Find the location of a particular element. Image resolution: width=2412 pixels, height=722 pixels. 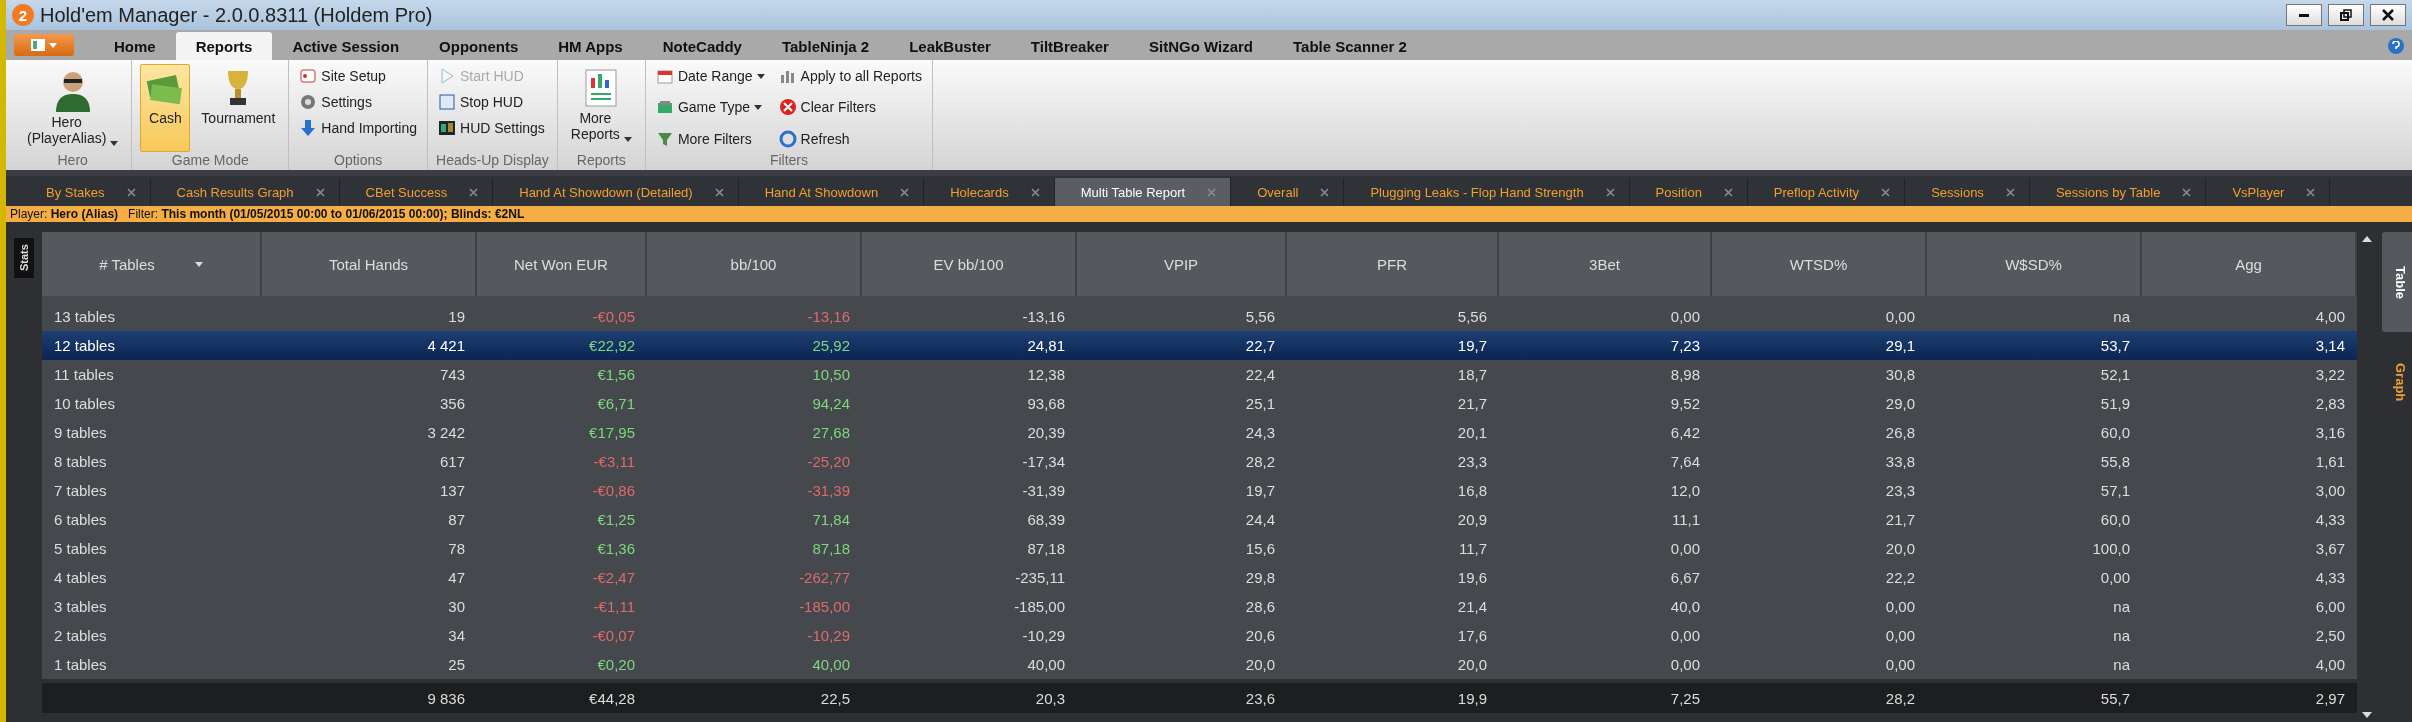

side-tab: Graph is located at coordinates (2397, 382).